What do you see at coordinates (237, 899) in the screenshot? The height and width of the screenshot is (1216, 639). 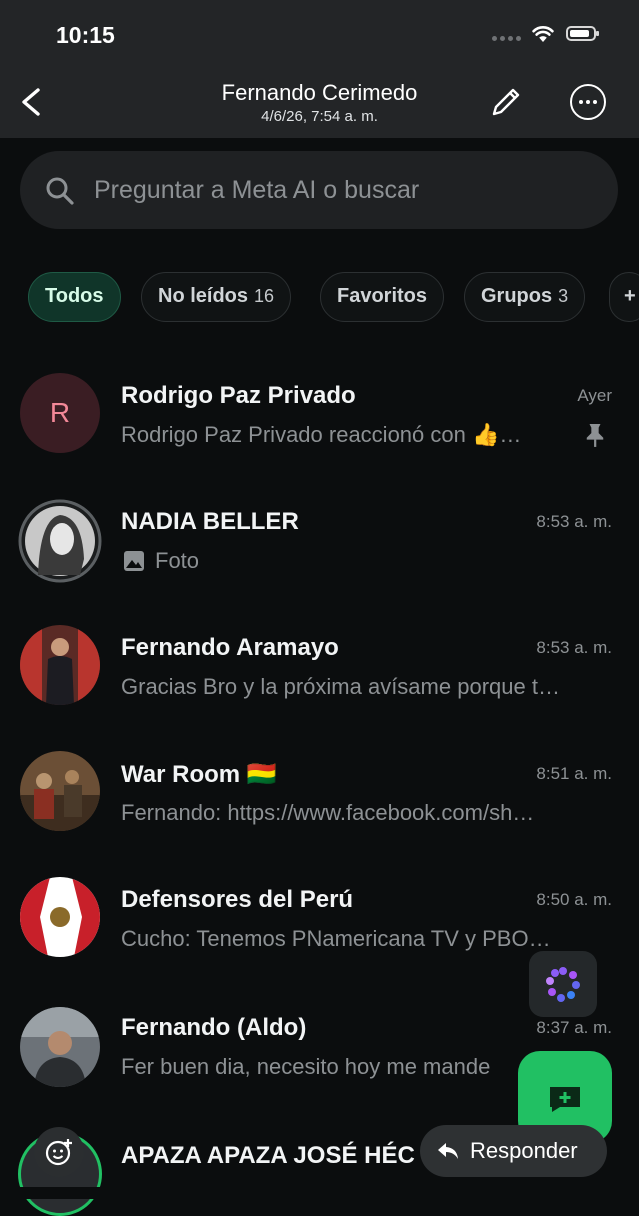 I see `chat-name: Defensores del Perú` at bounding box center [237, 899].